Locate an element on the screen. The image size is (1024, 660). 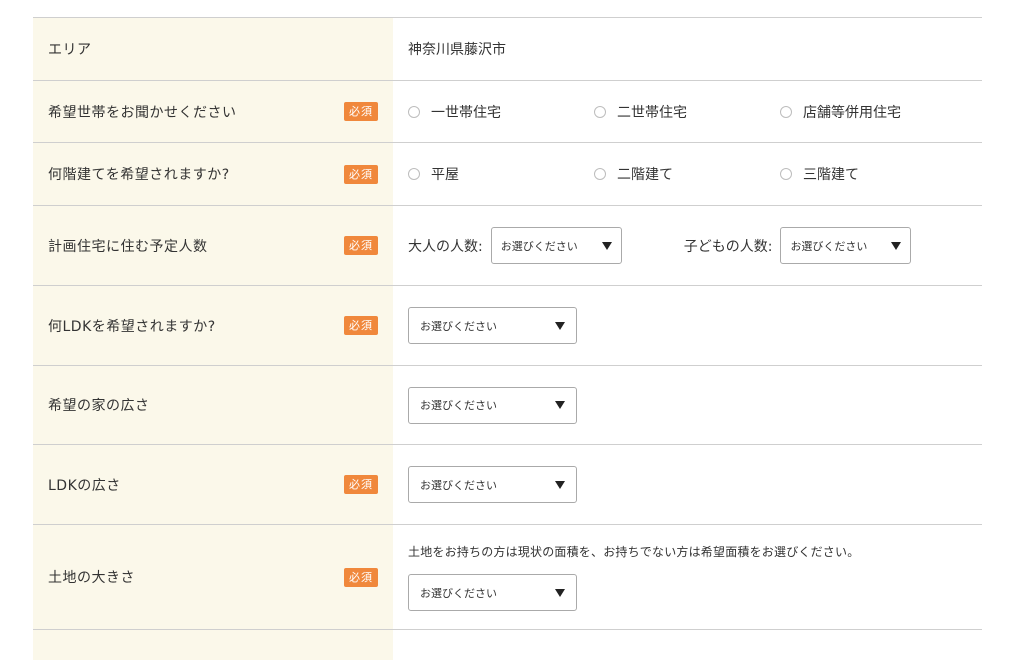
form-value-cell: 神奈川県藤沢市 is located at coordinates (687, 49).